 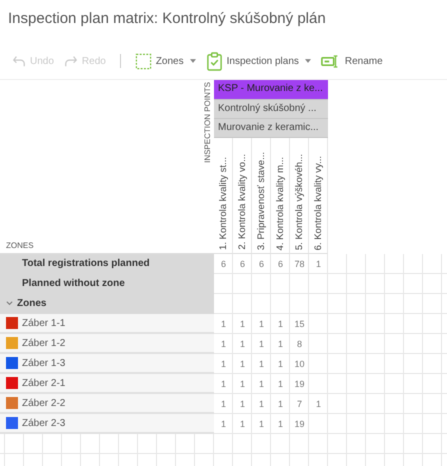 I want to click on row-label: Záber 1-1, so click(x=44, y=323).